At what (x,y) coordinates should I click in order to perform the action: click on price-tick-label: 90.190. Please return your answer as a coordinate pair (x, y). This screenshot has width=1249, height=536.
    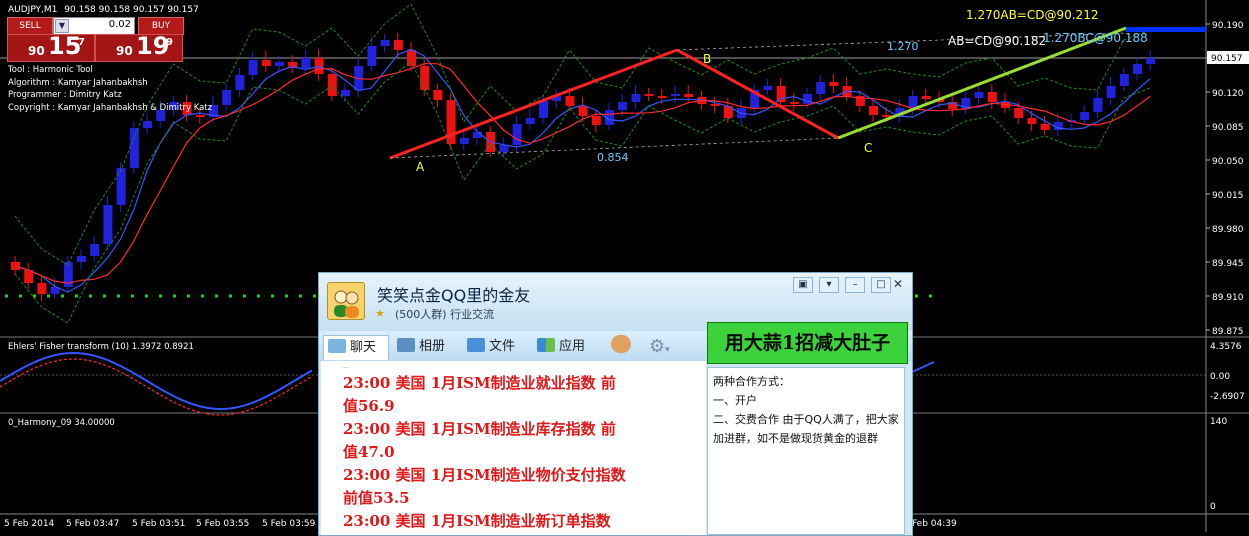
    Looking at the image, I should click on (1228, 26).